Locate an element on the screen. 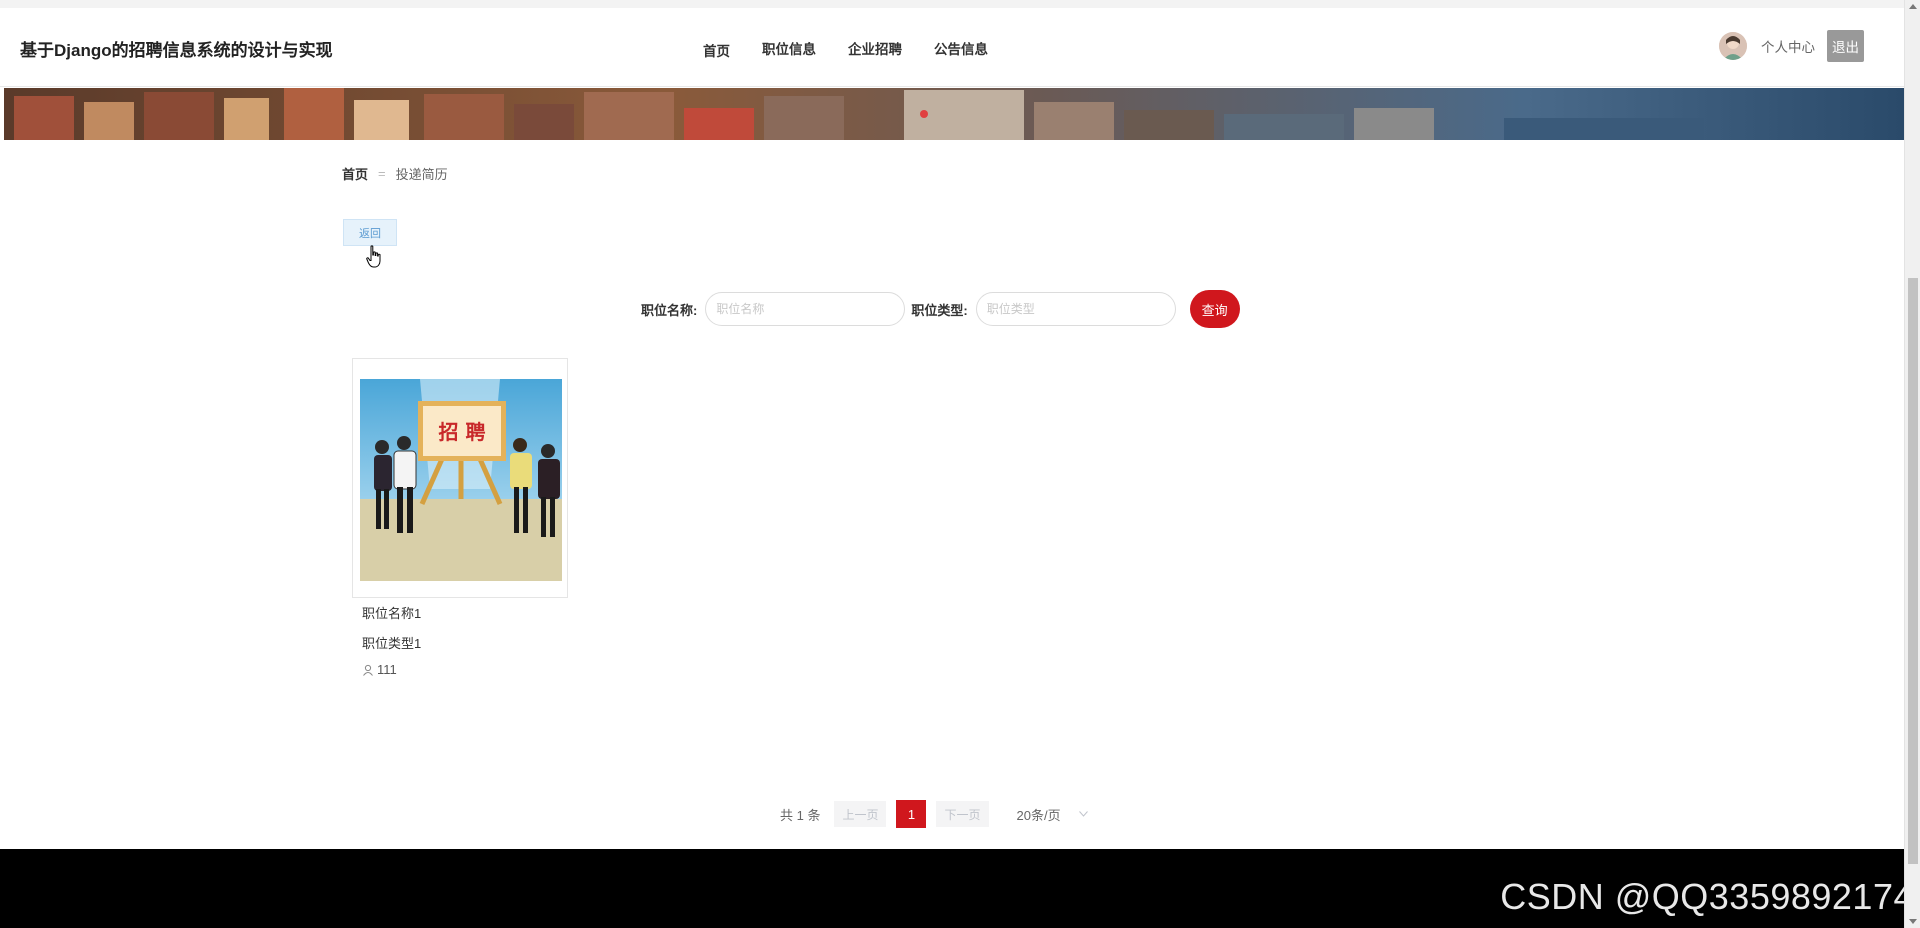 The width and height of the screenshot is (1920, 928). prev-page-button: 上一页 is located at coordinates (860, 814).